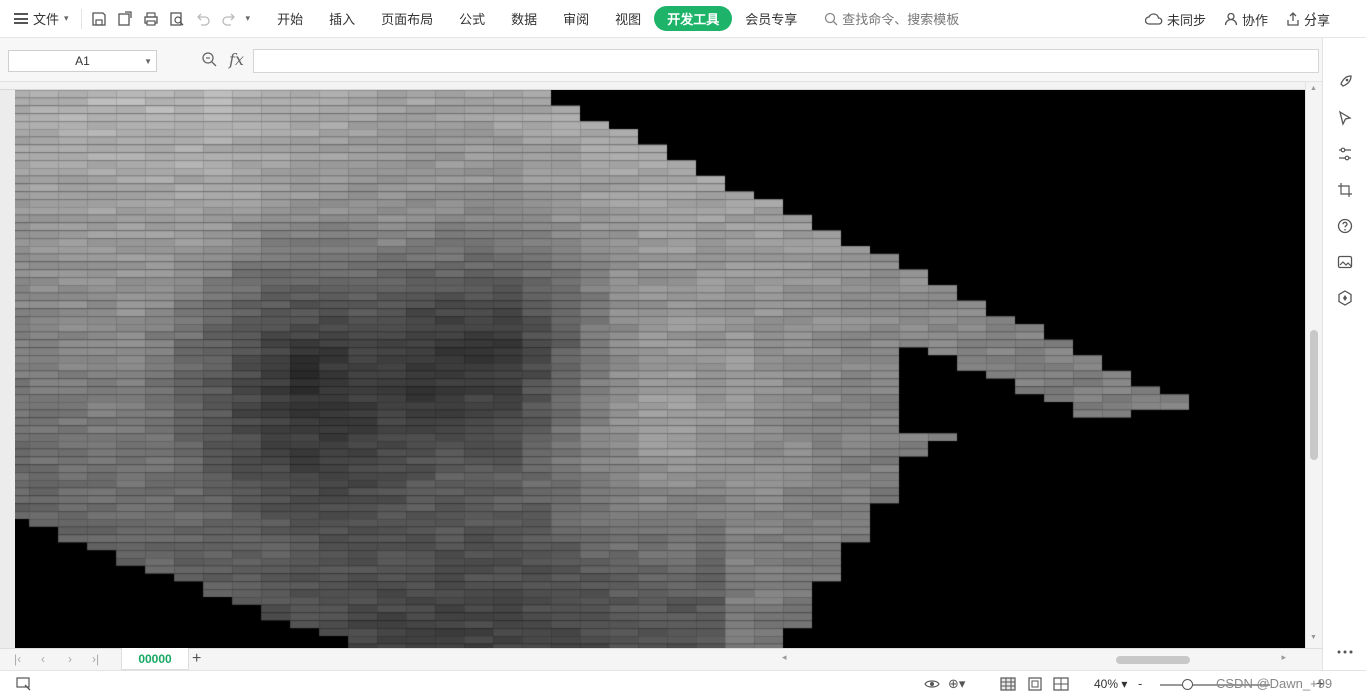 Image resolution: width=1366 pixels, height=698 pixels. I want to click on cell-reference: A1, so click(82, 61).